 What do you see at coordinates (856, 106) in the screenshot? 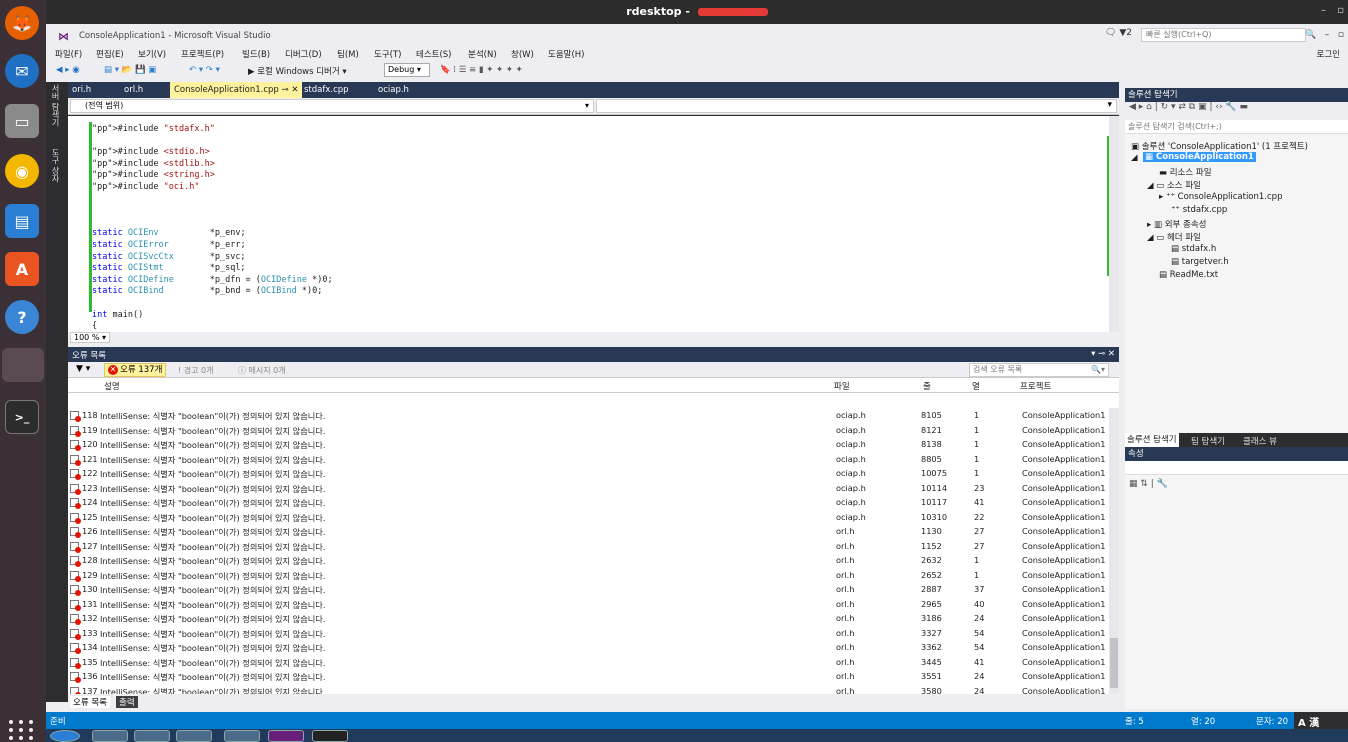
I see `member-dropdown: ▾` at bounding box center [856, 106].